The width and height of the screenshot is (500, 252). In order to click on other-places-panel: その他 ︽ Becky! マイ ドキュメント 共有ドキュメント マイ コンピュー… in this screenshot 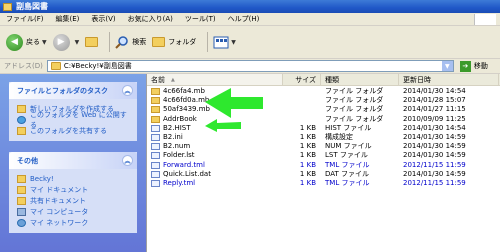, I will do `click(73, 192)`.